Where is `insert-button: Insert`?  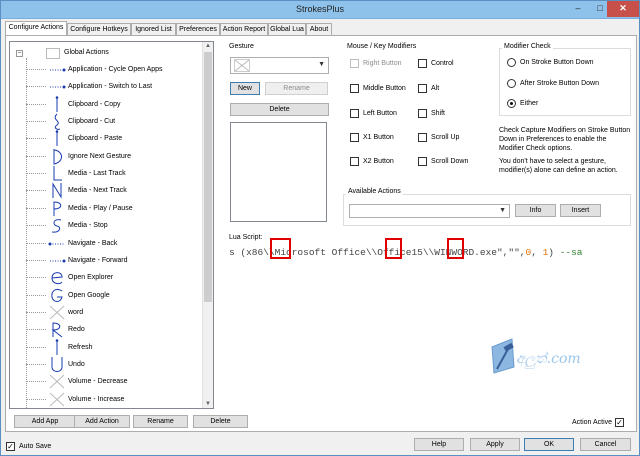
insert-button: Insert is located at coordinates (580, 210).